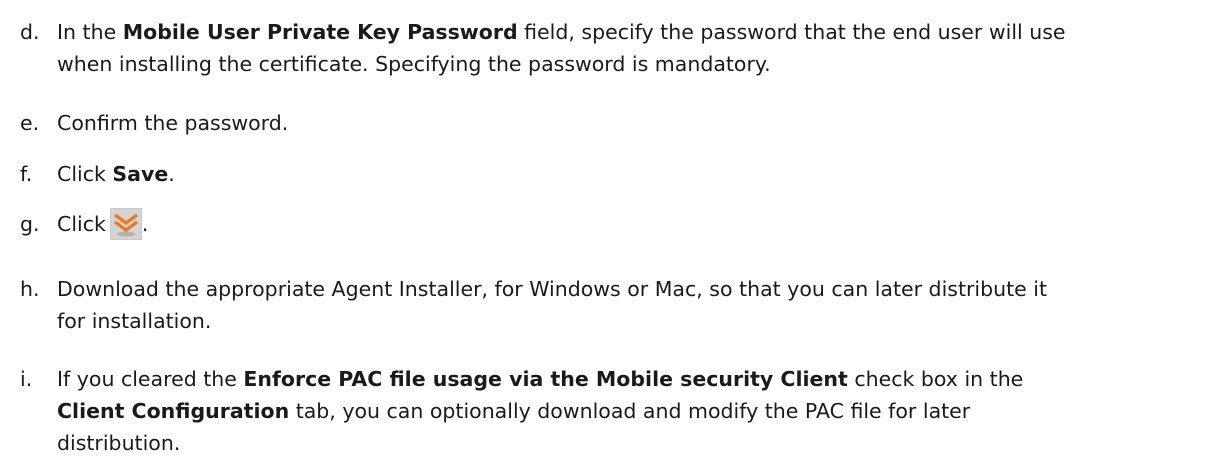 Image resolution: width=1214 pixels, height=469 pixels. Describe the element at coordinates (633, 224) in the screenshot. I see `step-g-text: Click .` at that location.